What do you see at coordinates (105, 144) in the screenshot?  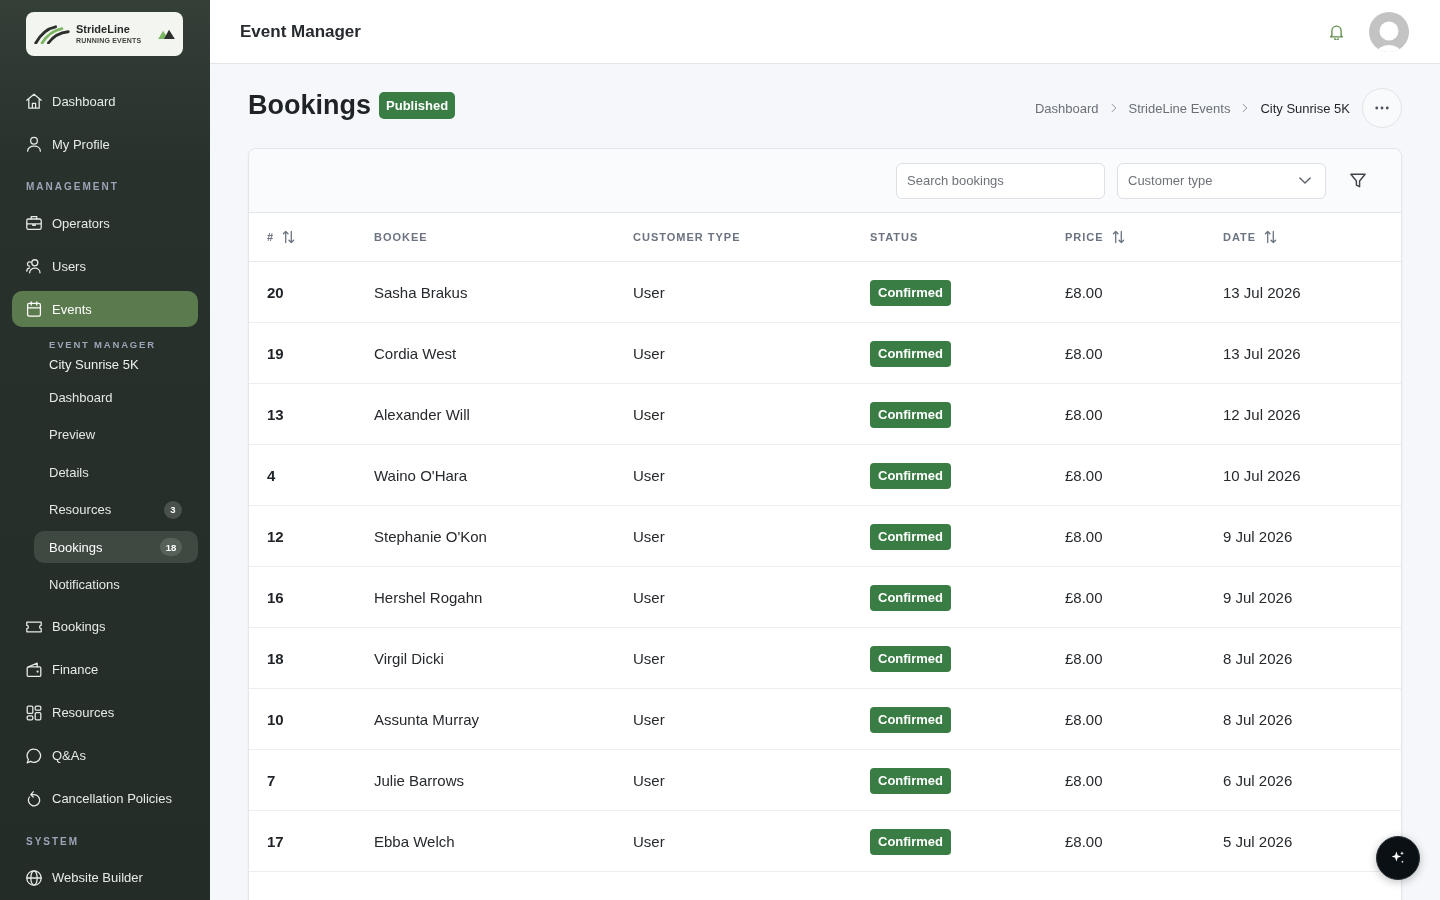 I see `sidebar-link: My Profile` at bounding box center [105, 144].